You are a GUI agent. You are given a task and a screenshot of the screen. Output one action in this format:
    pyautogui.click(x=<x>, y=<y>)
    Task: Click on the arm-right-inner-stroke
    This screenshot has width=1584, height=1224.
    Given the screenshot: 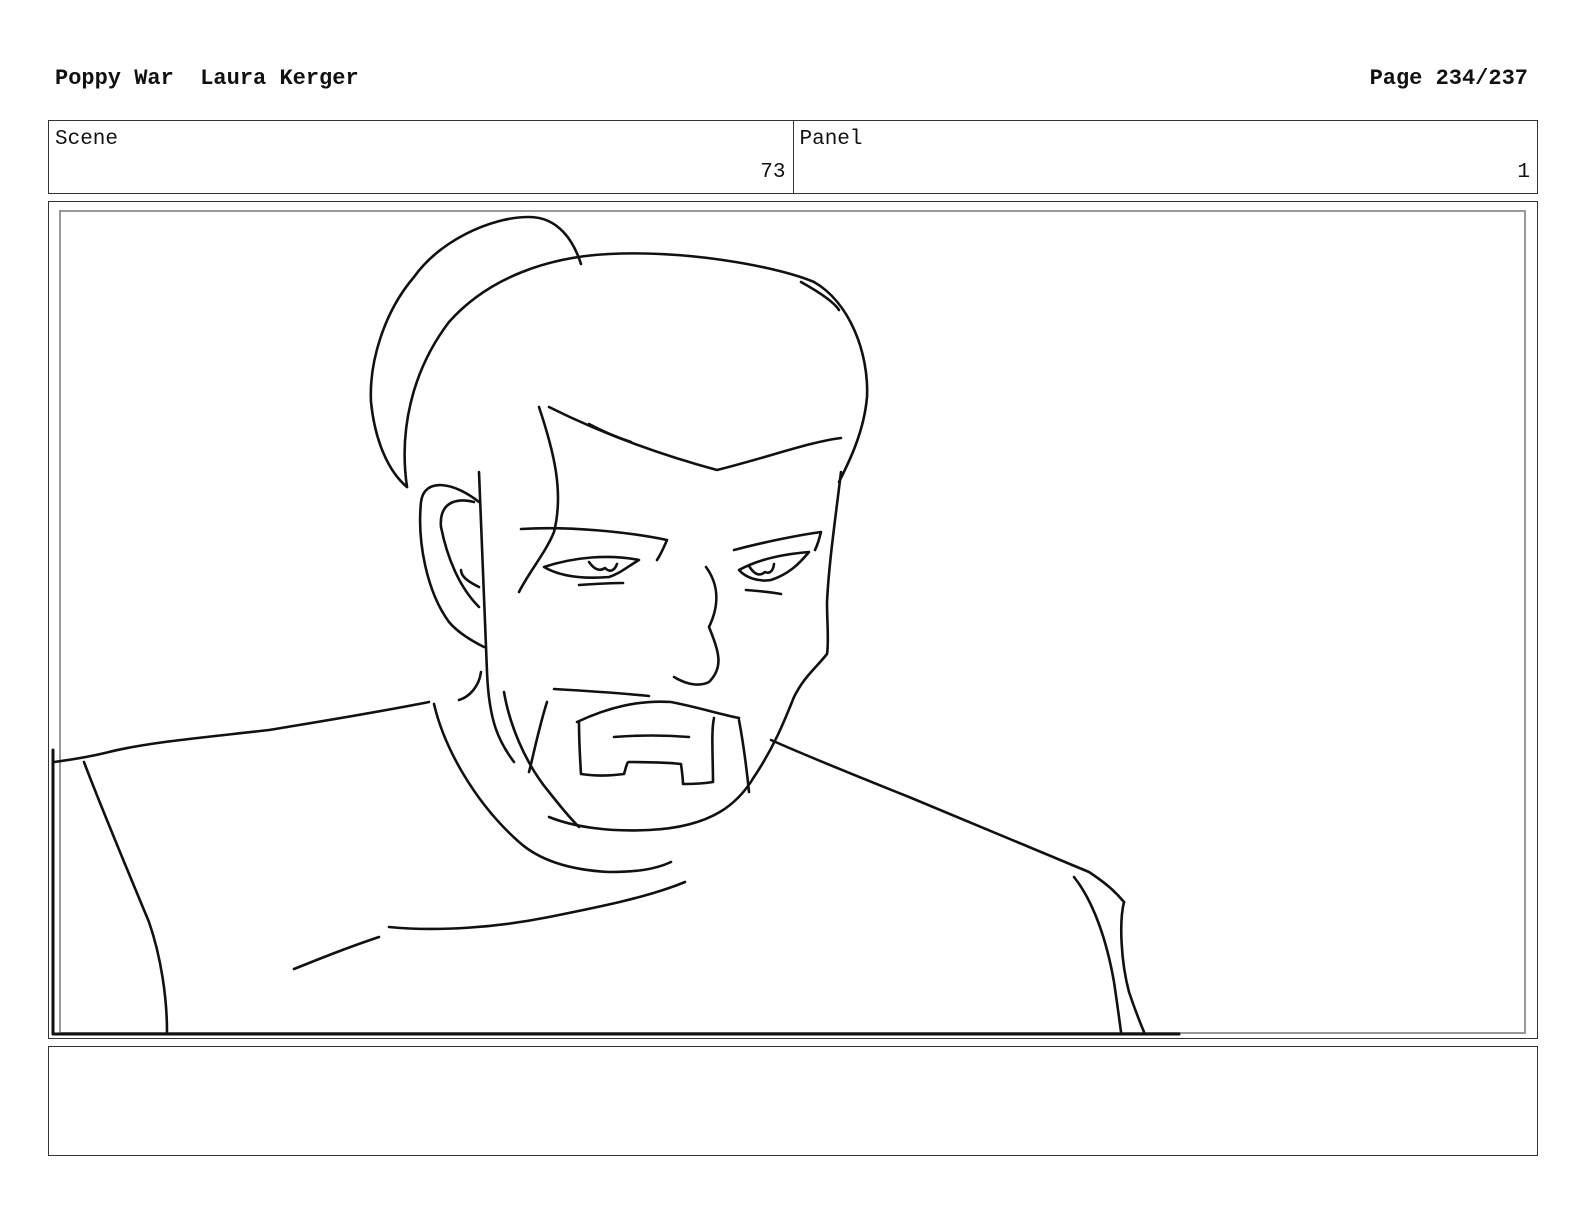 What is the action you would take?
    pyautogui.click(x=1097, y=954)
    